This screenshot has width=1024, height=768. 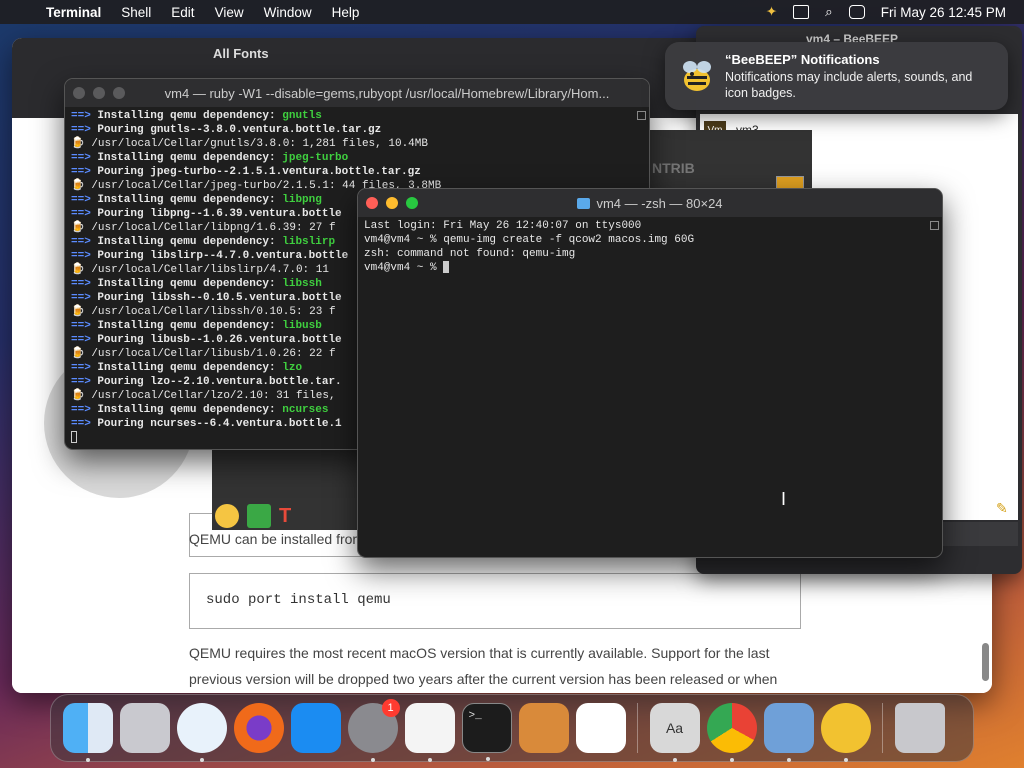 What do you see at coordinates (829, 12) in the screenshot?
I see `spotlight-search-icon: ⌕` at bounding box center [829, 12].